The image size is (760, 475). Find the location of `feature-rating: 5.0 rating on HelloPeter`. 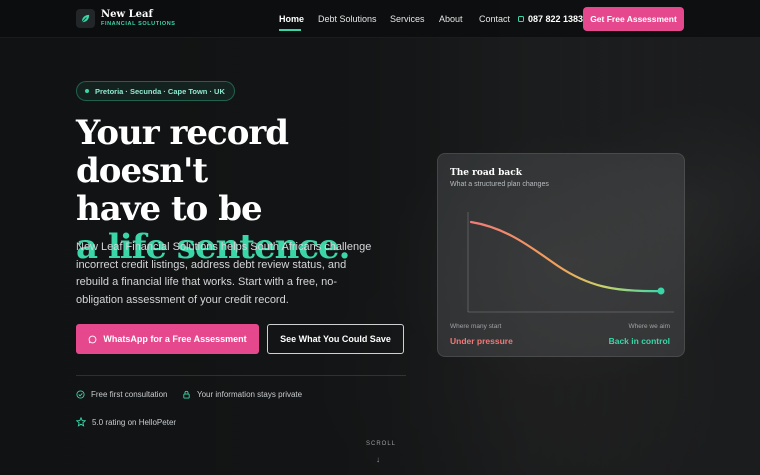

feature-rating: 5.0 rating on HelloPeter is located at coordinates (126, 422).